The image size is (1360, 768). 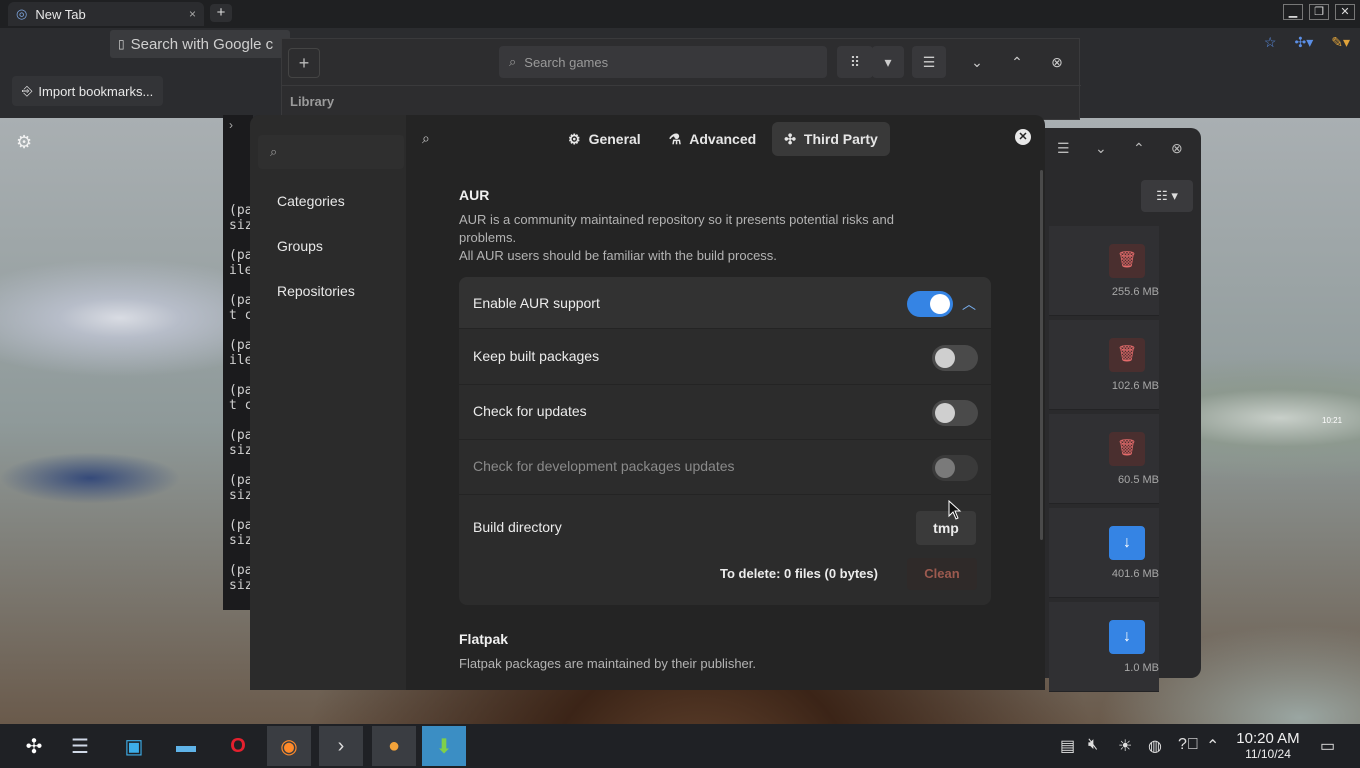 What do you see at coordinates (831, 139) in the screenshot?
I see `tab-third-party: ✣ Third Party` at bounding box center [831, 139].